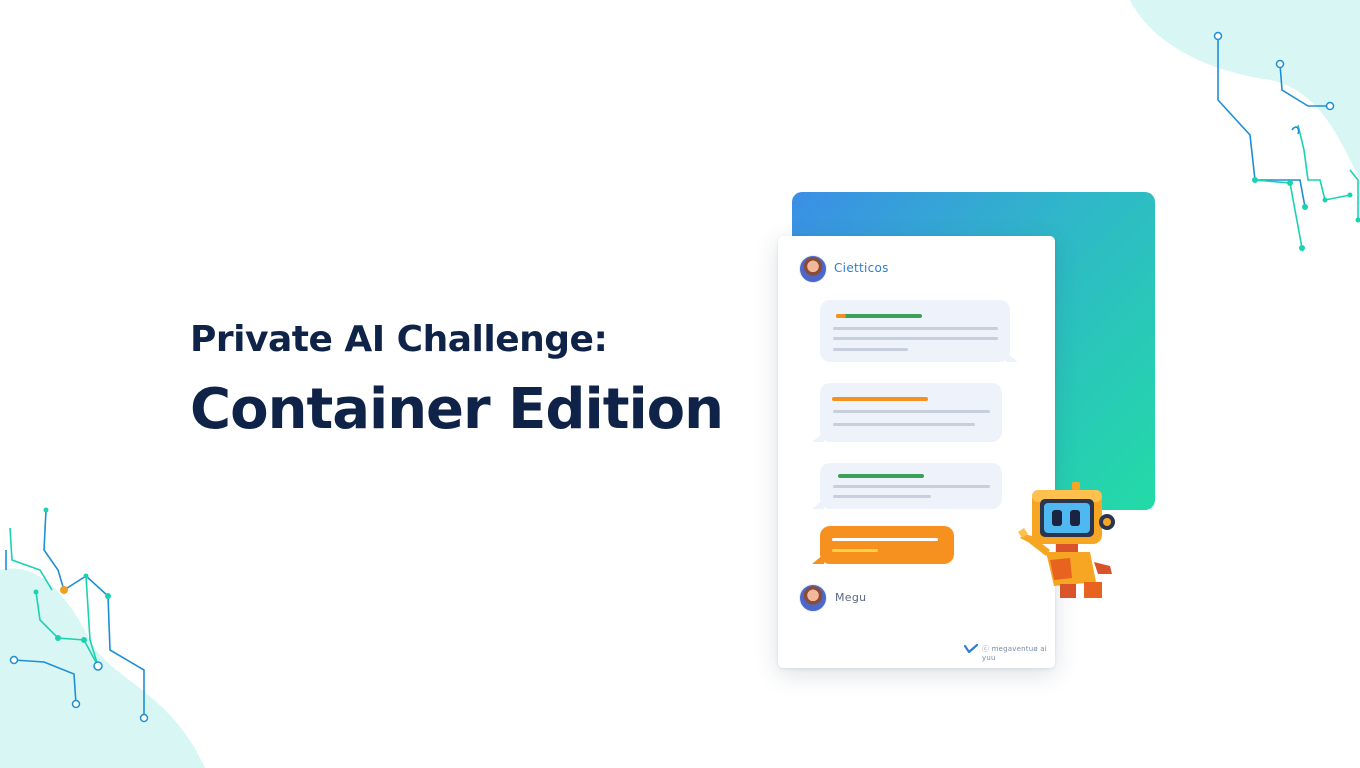 The image size is (1360, 768). Describe the element at coordinates (457, 409) in the screenshot. I see `headline-line-2: Container Edition` at that location.